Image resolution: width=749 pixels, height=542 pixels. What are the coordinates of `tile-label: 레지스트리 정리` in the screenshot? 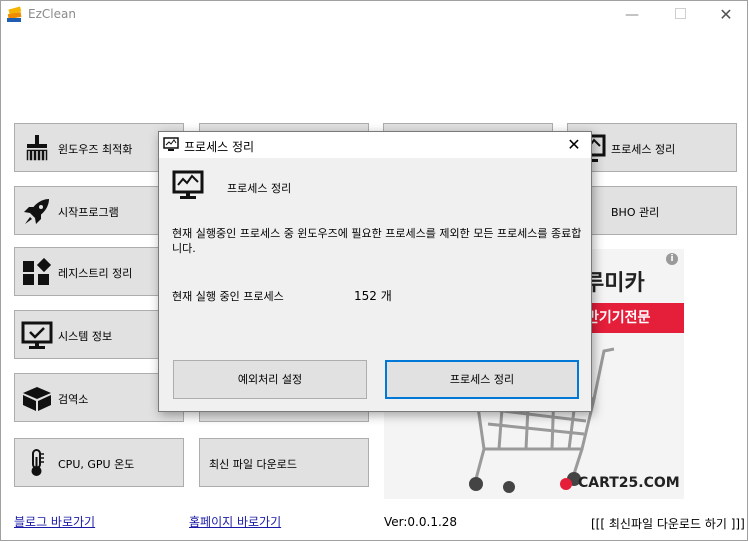 It's located at (95, 273).